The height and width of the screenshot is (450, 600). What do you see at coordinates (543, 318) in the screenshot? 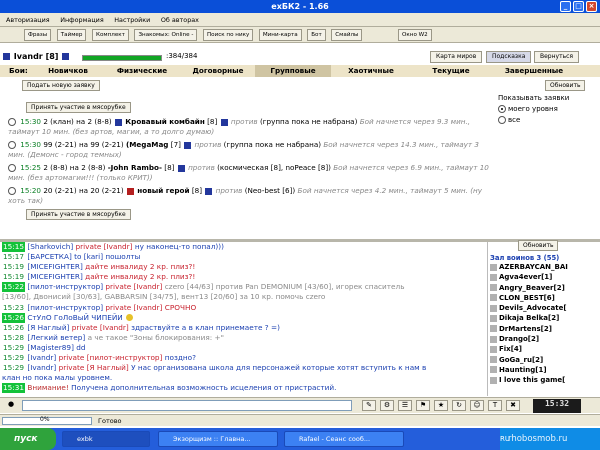
I see `online-user: Dikaja Belka[2]` at bounding box center [543, 318].